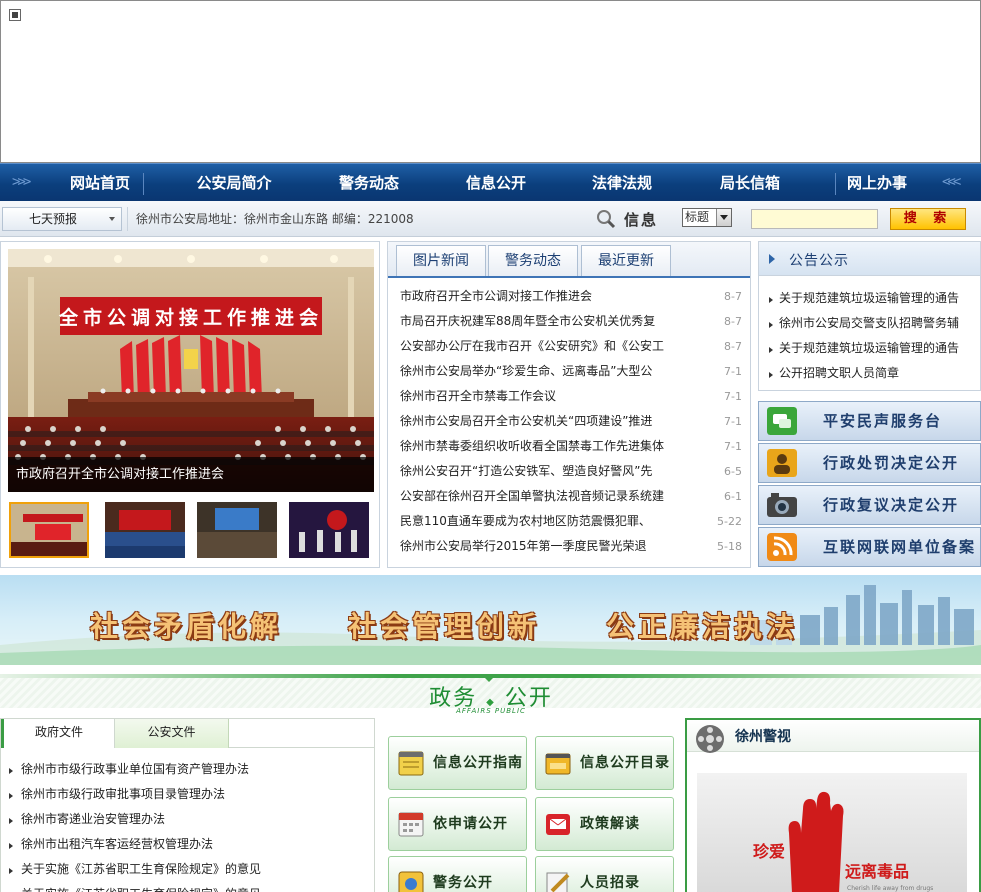  I want to click on search-input, so click(814, 219).